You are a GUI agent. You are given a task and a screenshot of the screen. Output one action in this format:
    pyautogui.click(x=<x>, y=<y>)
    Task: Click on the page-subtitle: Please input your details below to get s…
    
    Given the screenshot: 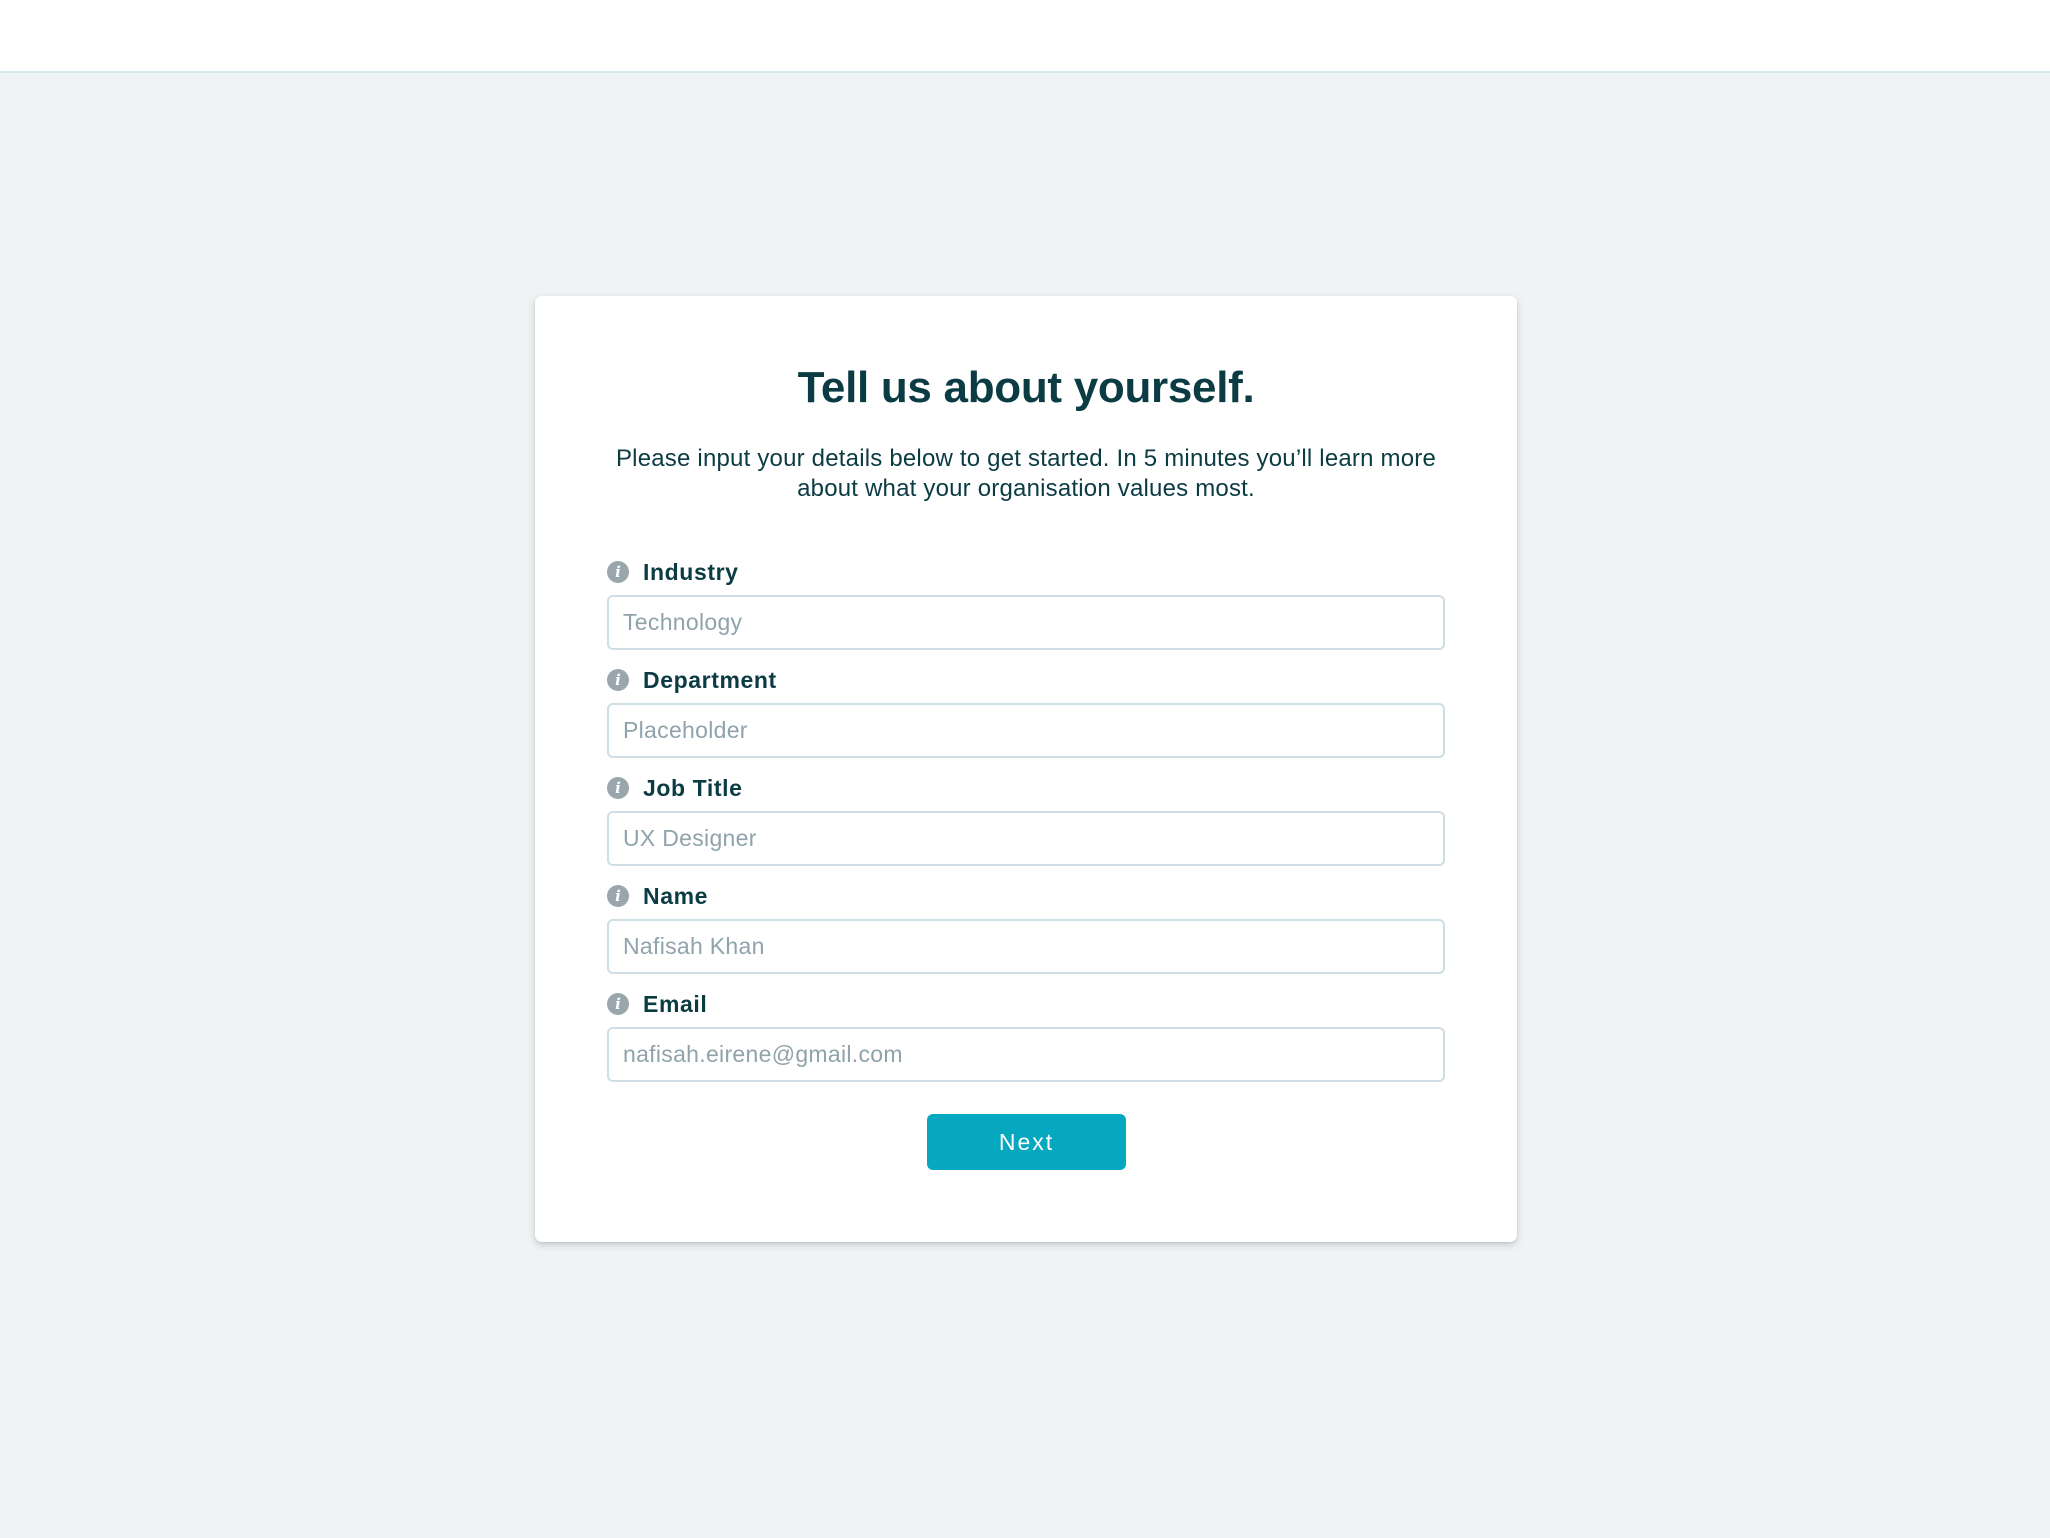 What is the action you would take?
    pyautogui.click(x=1026, y=473)
    